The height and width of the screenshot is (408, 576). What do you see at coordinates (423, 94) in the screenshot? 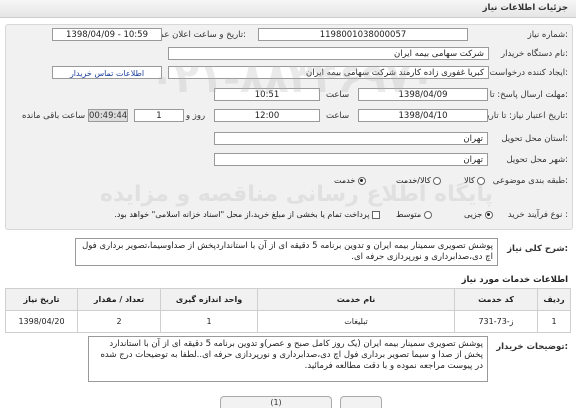
I see `deadline-date-field: 1398/04/09` at bounding box center [423, 94].